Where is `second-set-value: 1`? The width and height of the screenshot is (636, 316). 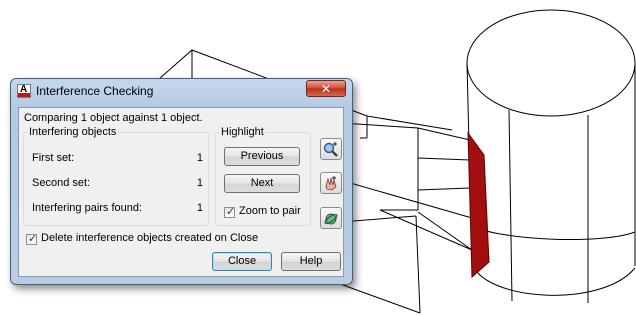 second-set-value: 1 is located at coordinates (199, 183).